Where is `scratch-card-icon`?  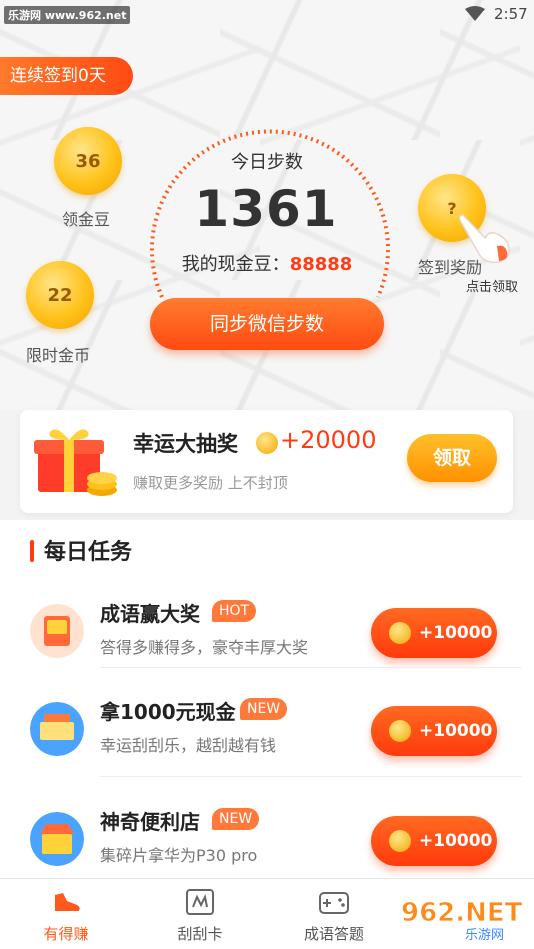 scratch-card-icon is located at coordinates (200, 902).